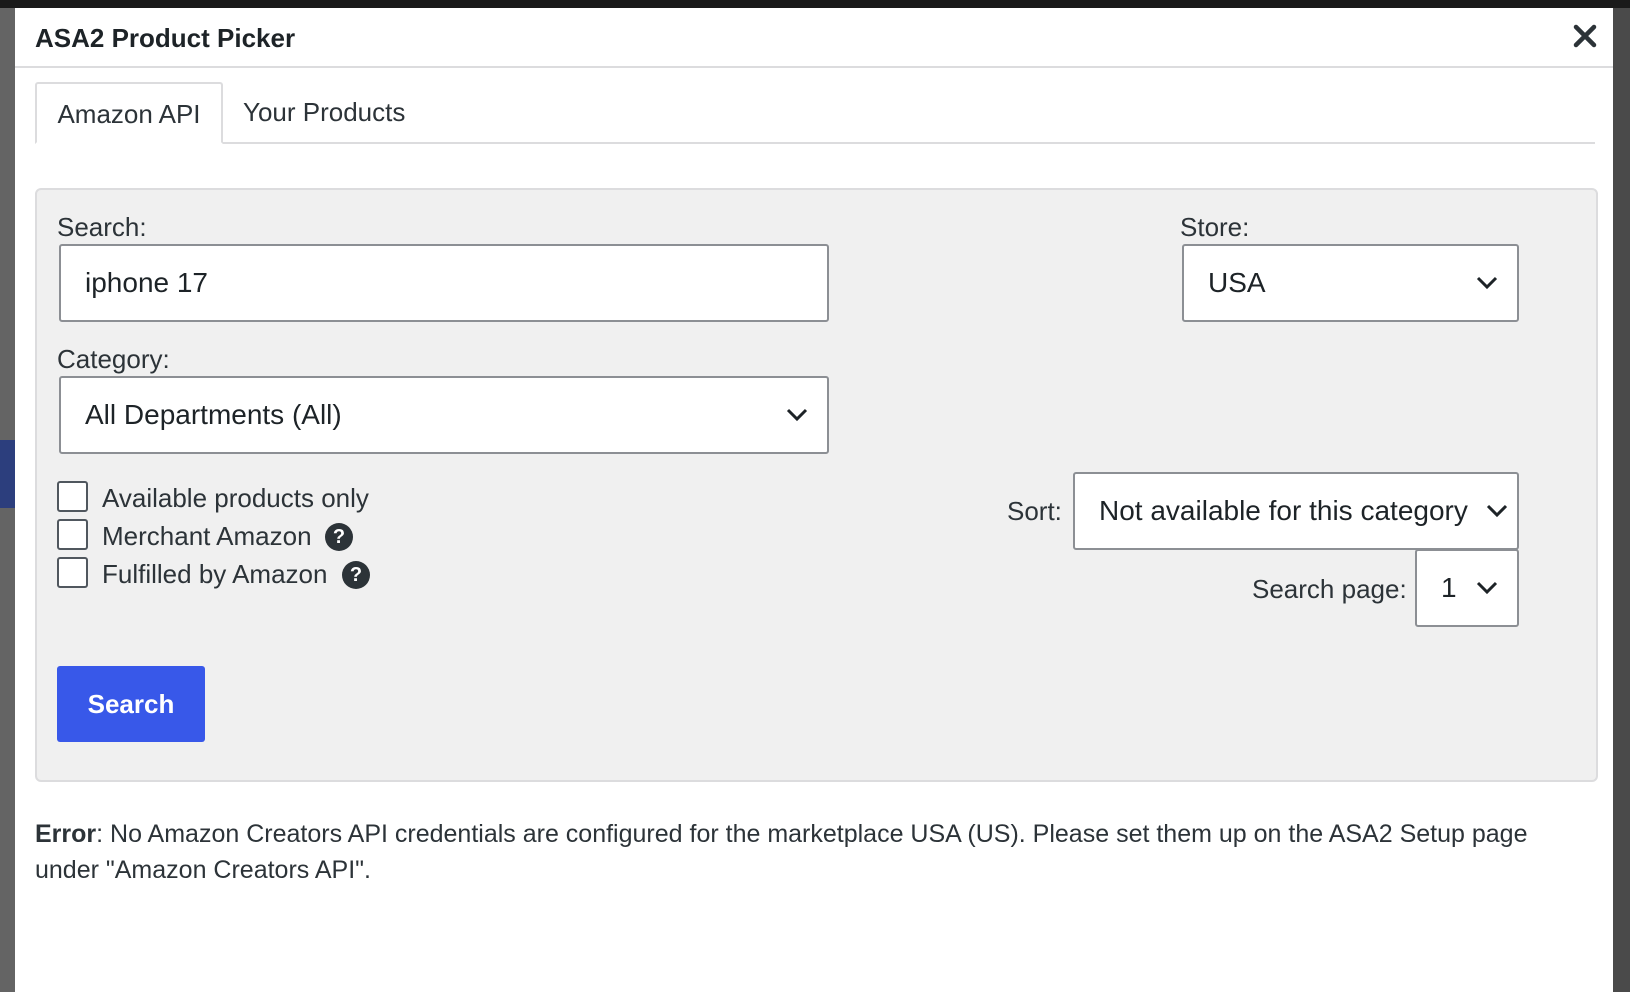  What do you see at coordinates (1329, 589) in the screenshot?
I see `search-page-label: Search page:` at bounding box center [1329, 589].